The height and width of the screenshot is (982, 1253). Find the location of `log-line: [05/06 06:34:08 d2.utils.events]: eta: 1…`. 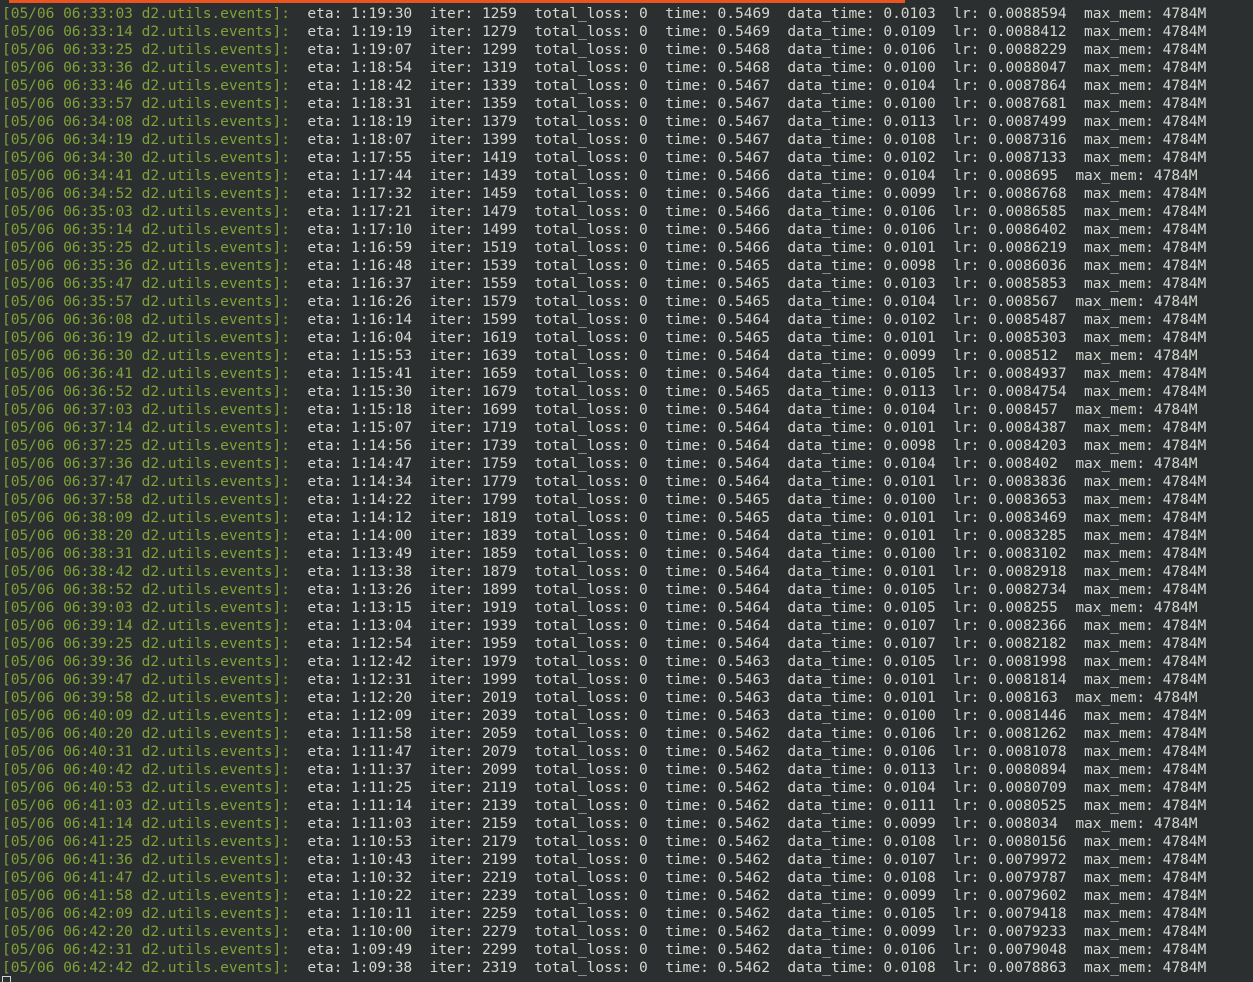

log-line: [05/06 06:34:08 d2.utils.events]: eta: 1… is located at coordinates (627, 122).